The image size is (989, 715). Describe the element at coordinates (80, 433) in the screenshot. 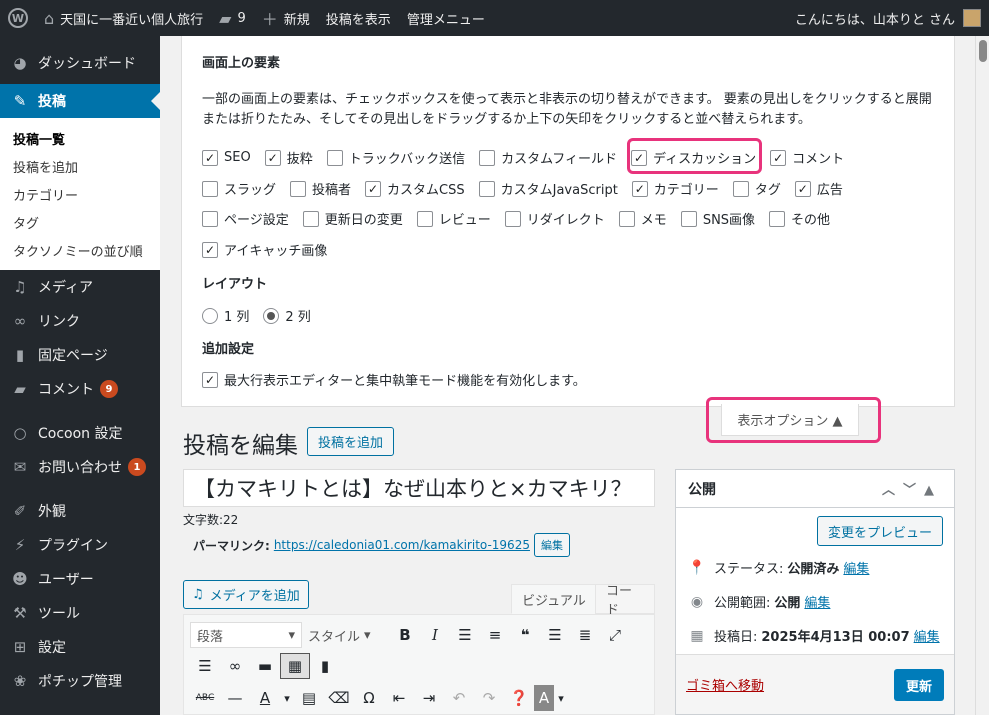

I see `sidebar-item-cocoon: ○ Cocoon 設定` at that location.